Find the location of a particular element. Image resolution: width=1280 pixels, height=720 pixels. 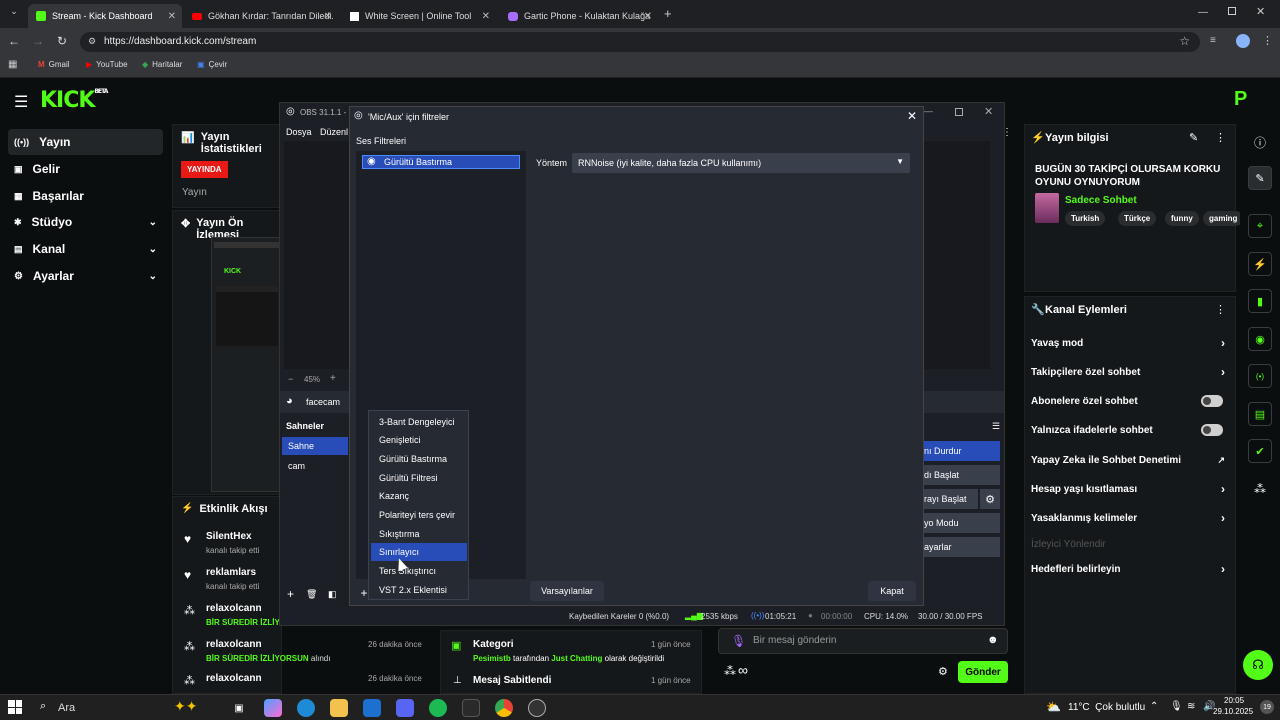

weather-text: 11°C Çok bulutlu is located at coordinates (1106, 707).